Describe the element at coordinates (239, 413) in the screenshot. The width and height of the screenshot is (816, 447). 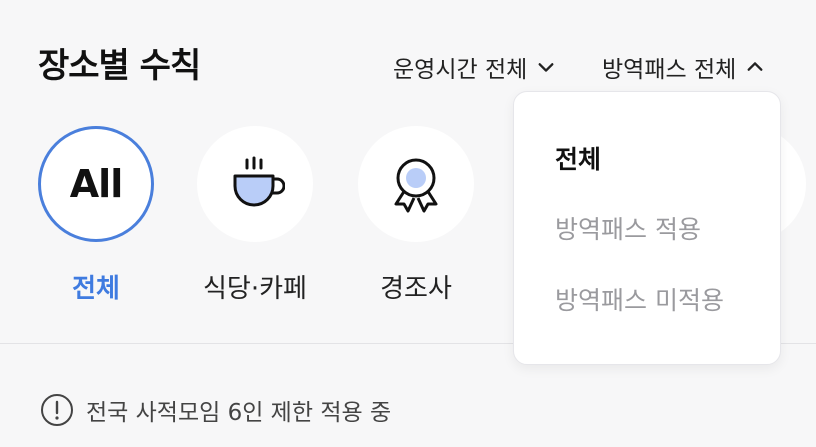
I see `notice-text: 전국 사적모임 6인 제한 적용 중` at that location.